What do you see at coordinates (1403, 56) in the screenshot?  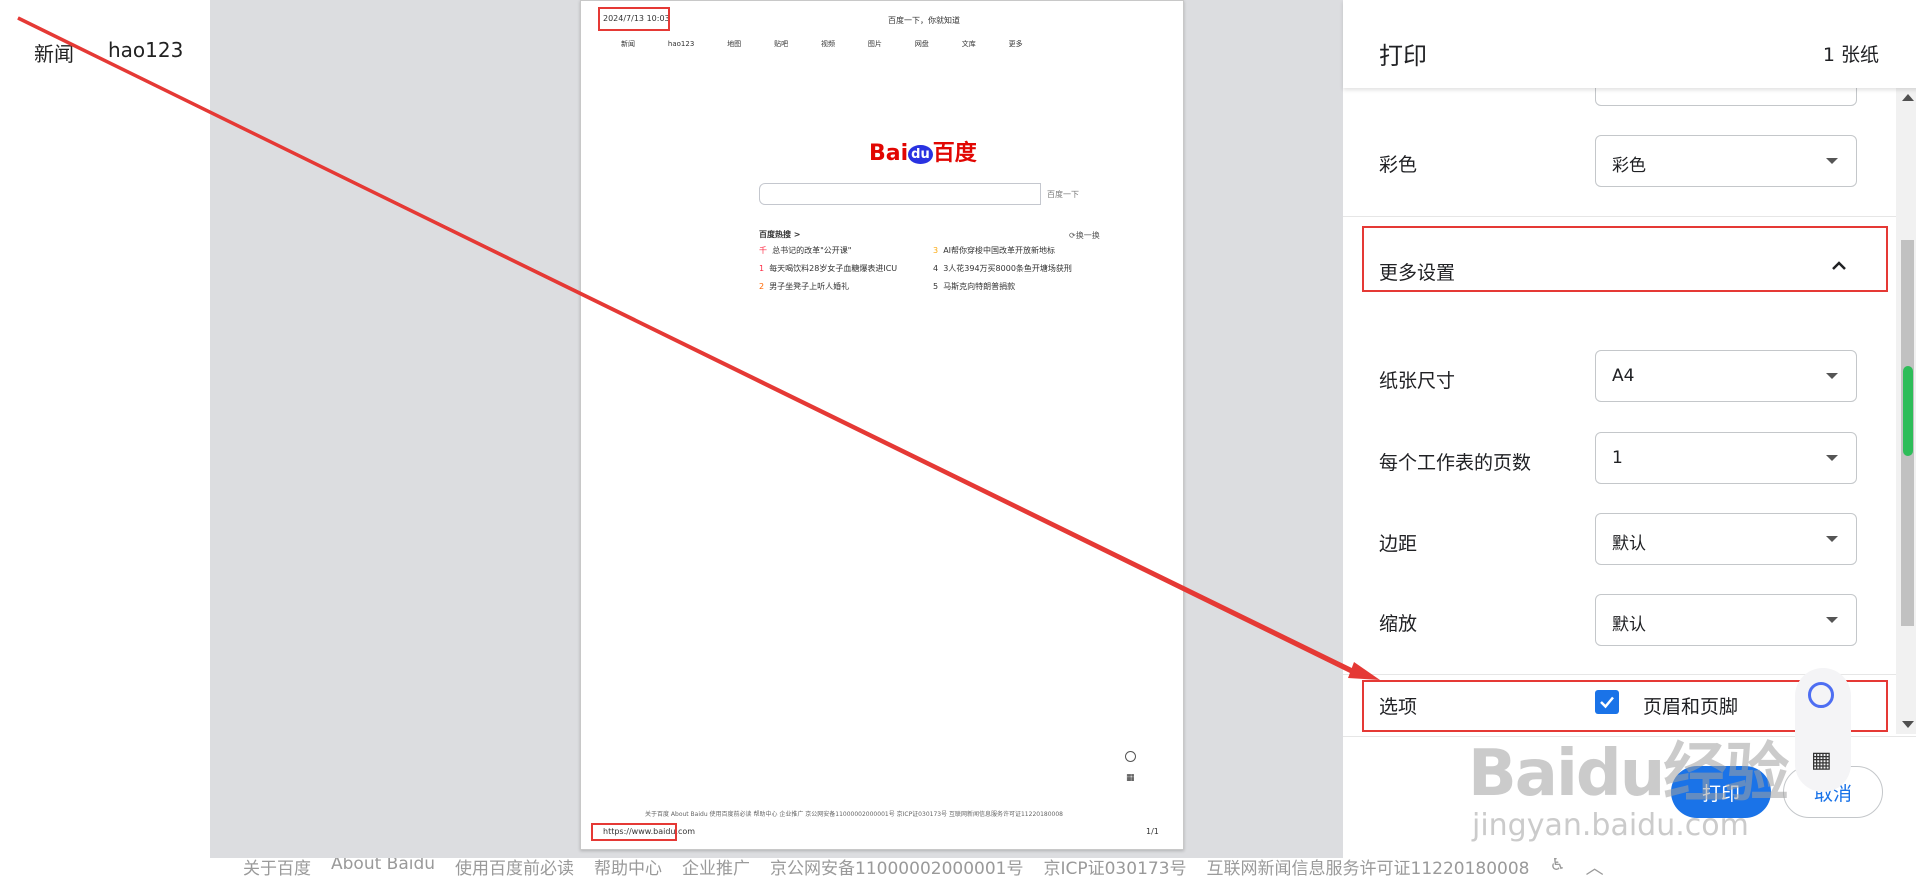 I see `print-title: 打印` at bounding box center [1403, 56].